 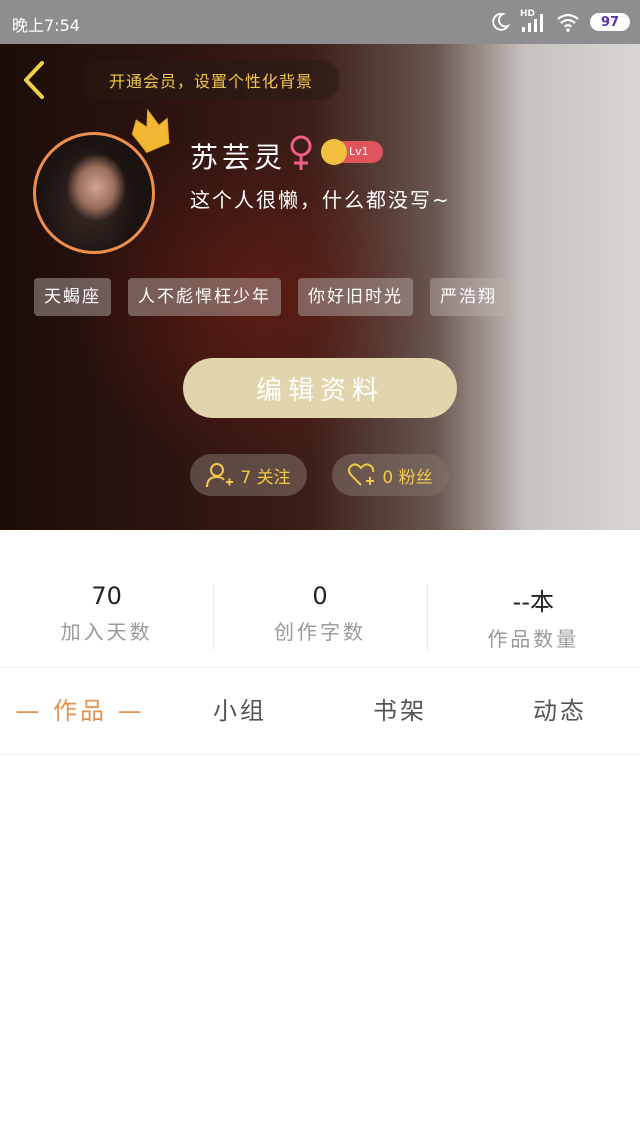 I want to click on moon-icon, so click(x=501, y=21).